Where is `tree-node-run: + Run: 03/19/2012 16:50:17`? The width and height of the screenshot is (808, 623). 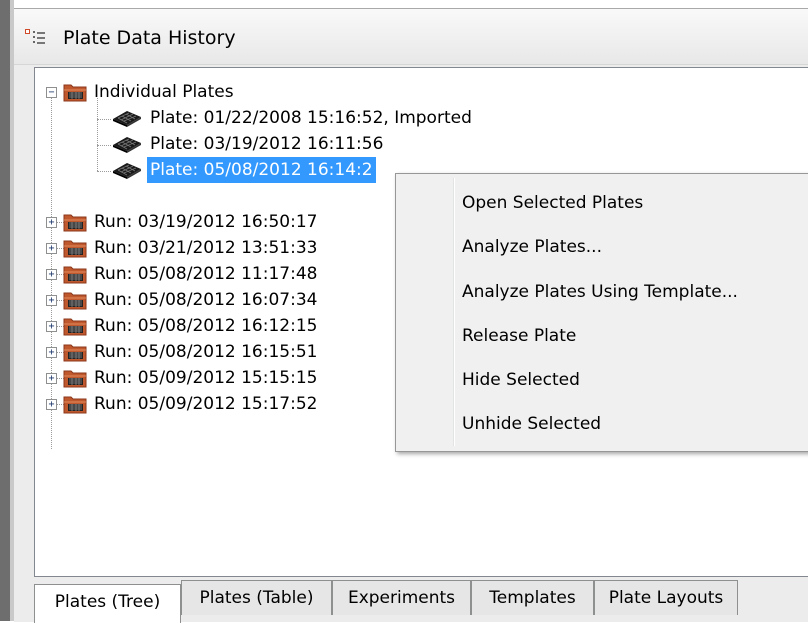 tree-node-run: + Run: 03/19/2012 16:50:17 is located at coordinates (215, 222).